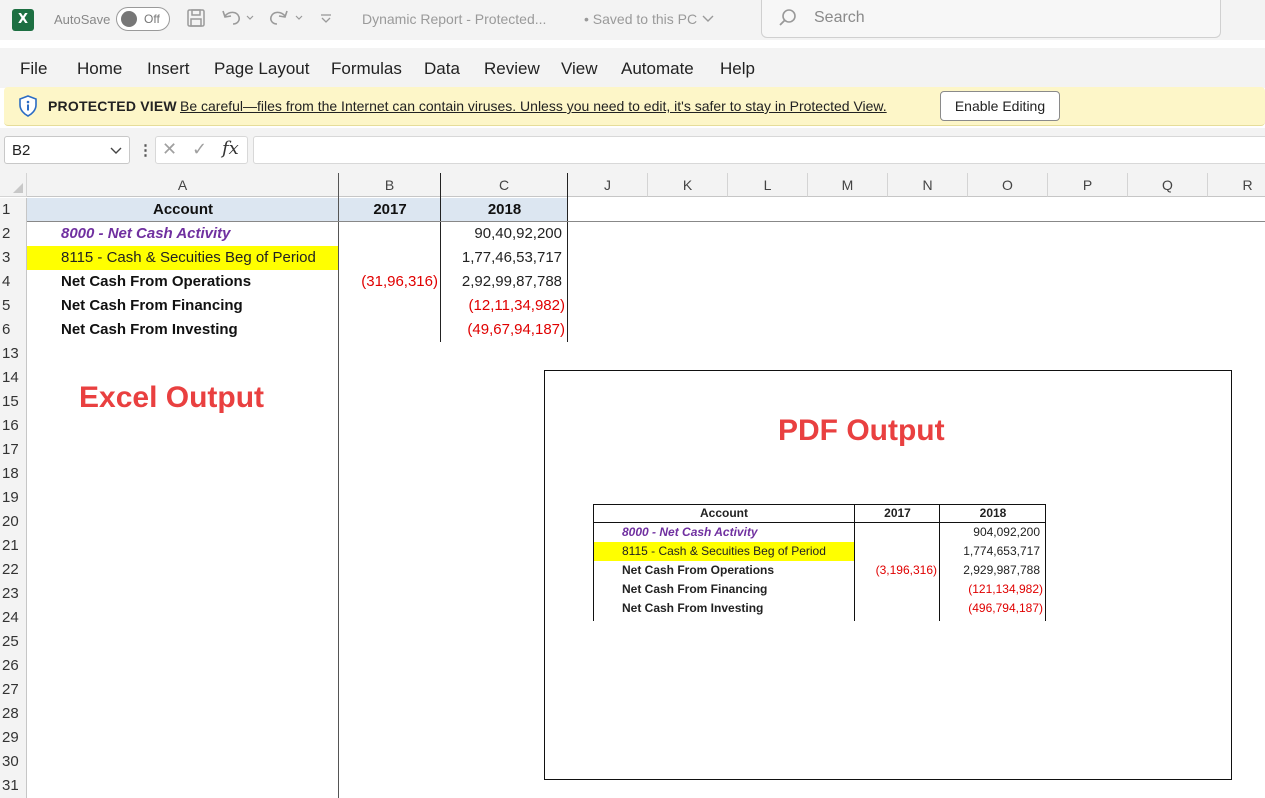 This screenshot has width=1265, height=798. Describe the element at coordinates (112, 106) in the screenshot. I see `protected-view-label: PROTECTED VIEW` at that location.